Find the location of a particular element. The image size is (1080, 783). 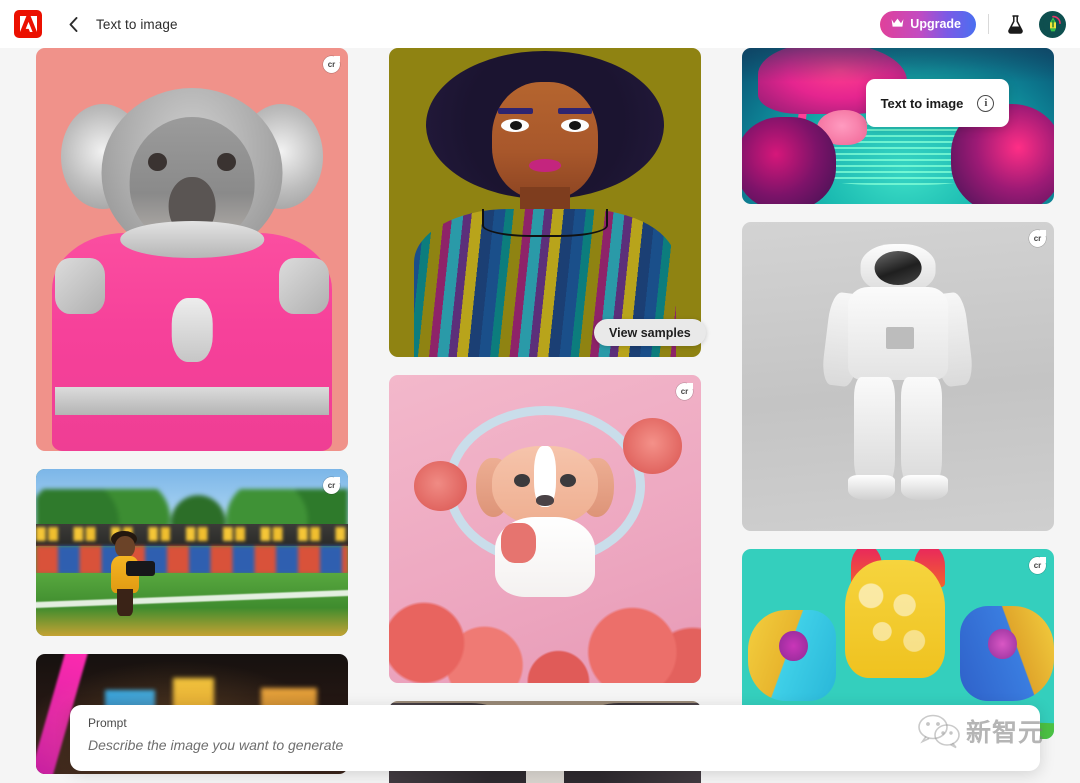

figure-legs is located at coordinates (125, 602).